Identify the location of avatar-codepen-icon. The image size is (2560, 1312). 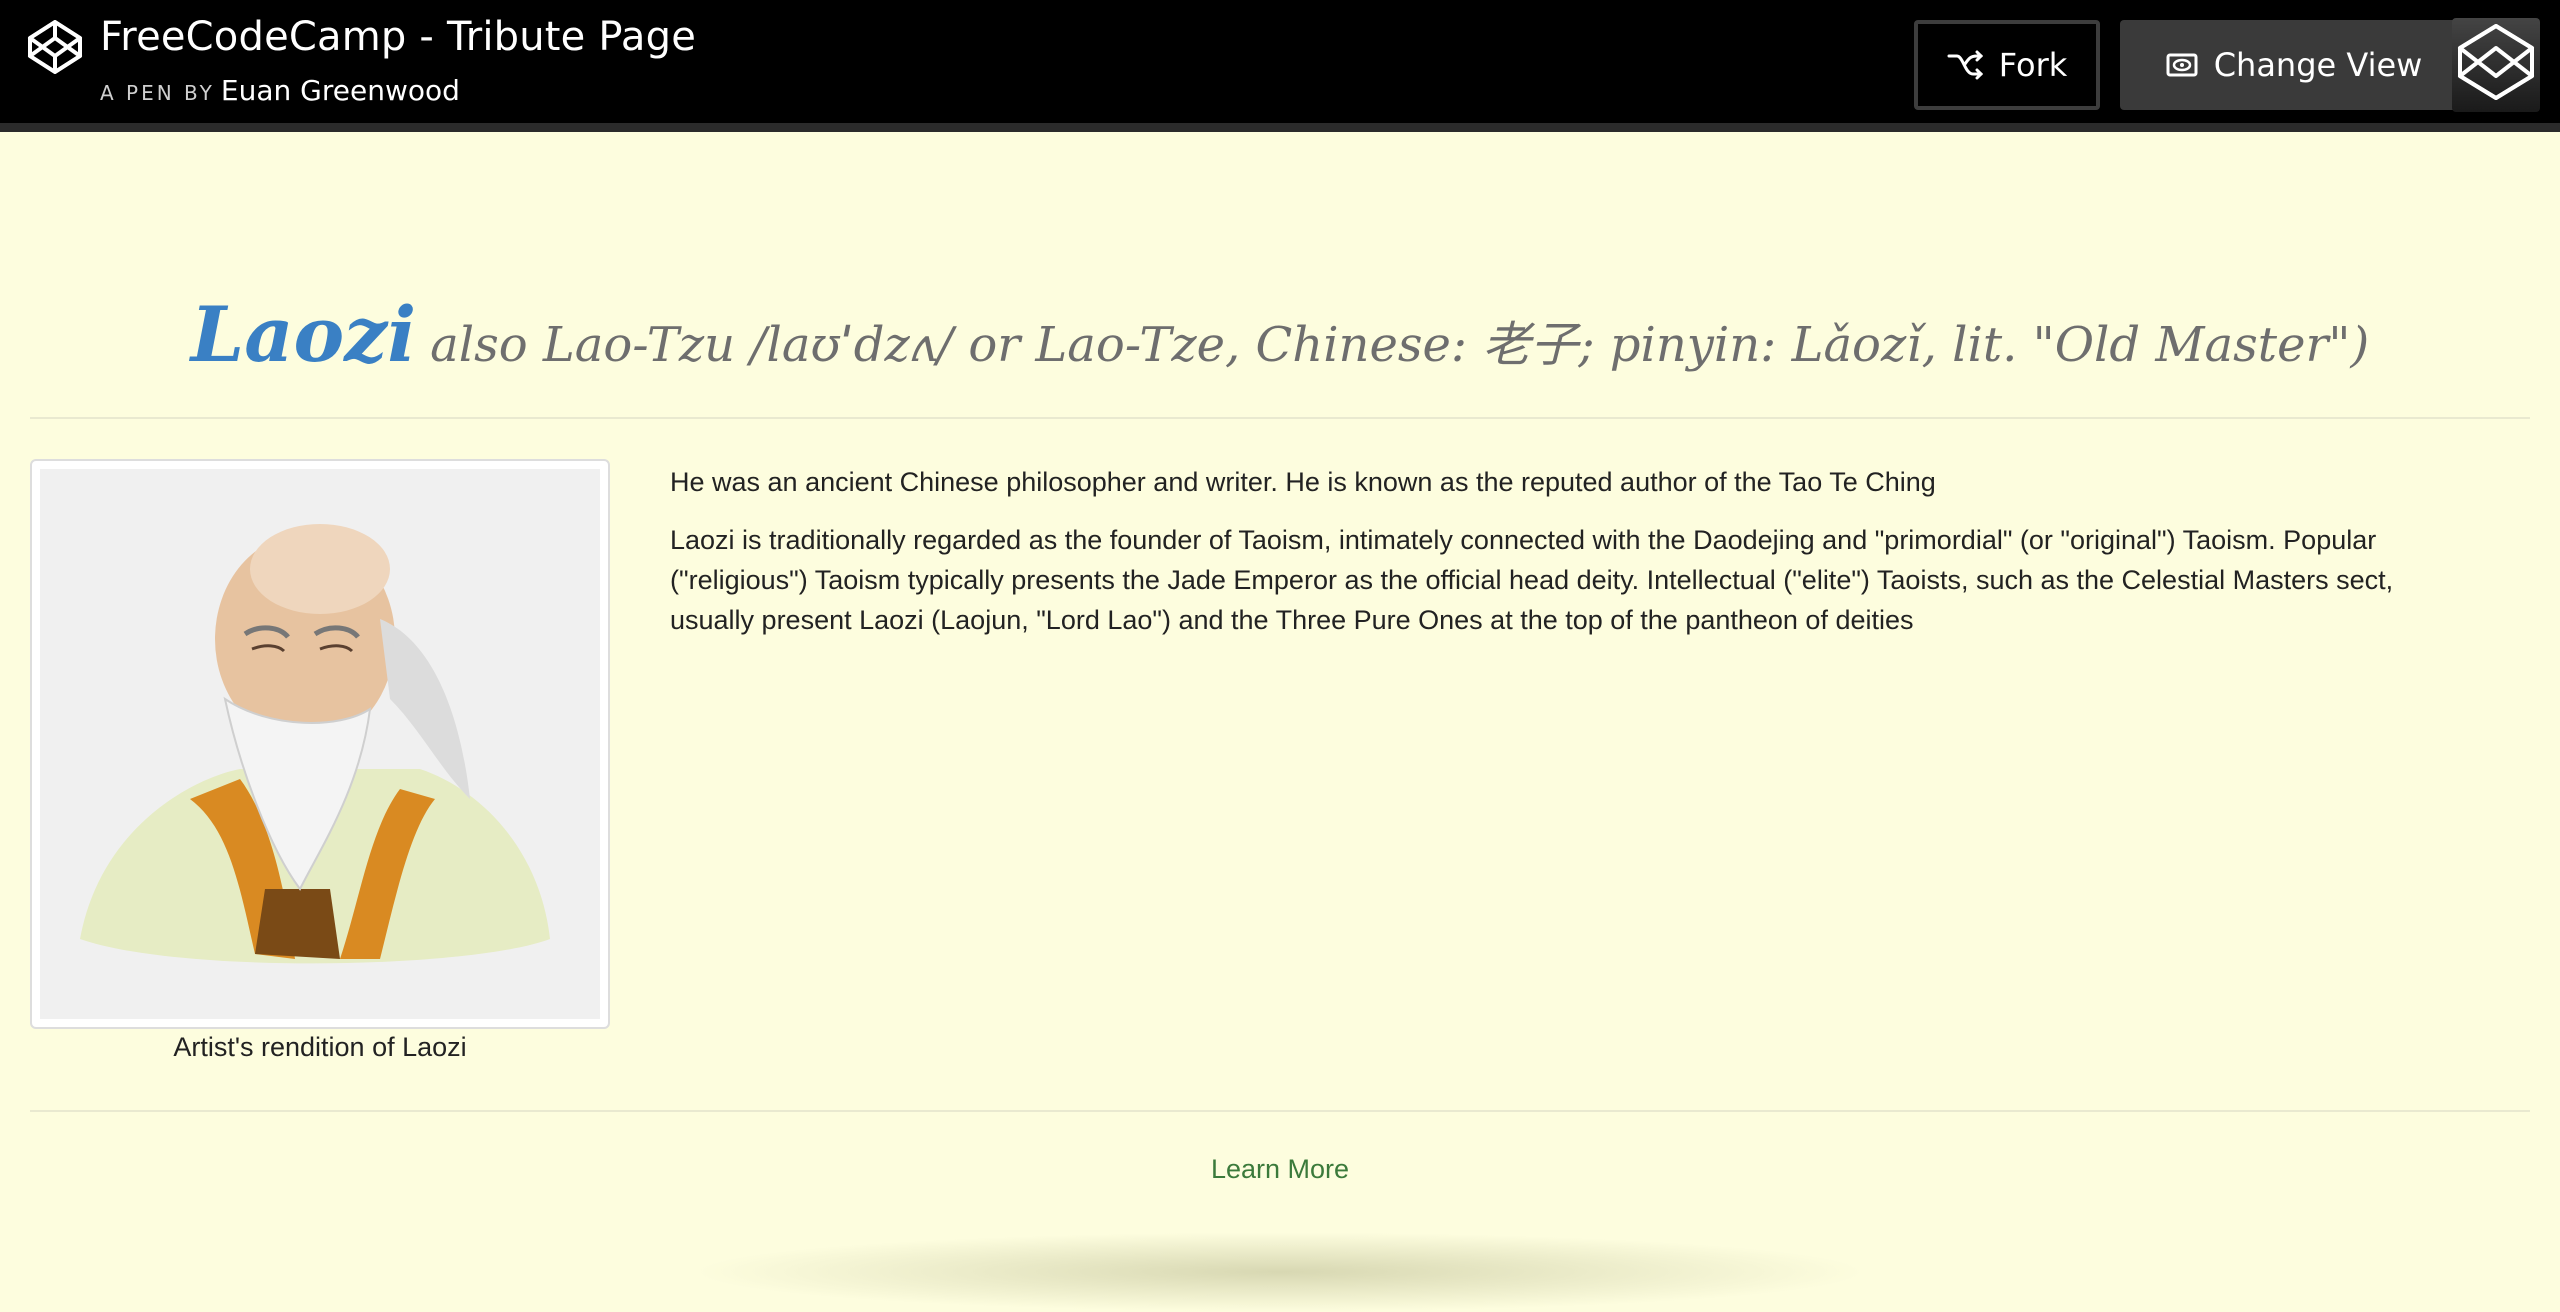
(2496, 62).